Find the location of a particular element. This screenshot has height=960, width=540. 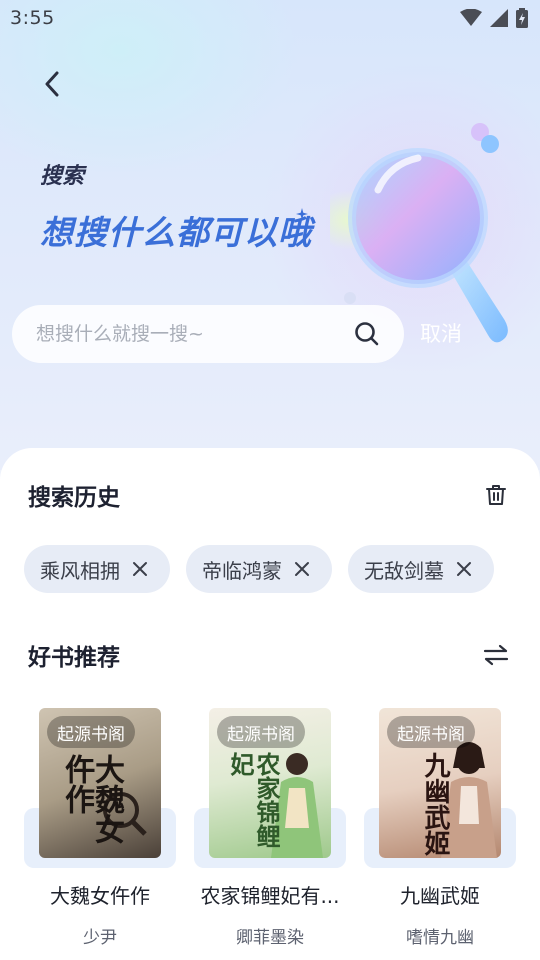

clear-history-button is located at coordinates (496, 495).